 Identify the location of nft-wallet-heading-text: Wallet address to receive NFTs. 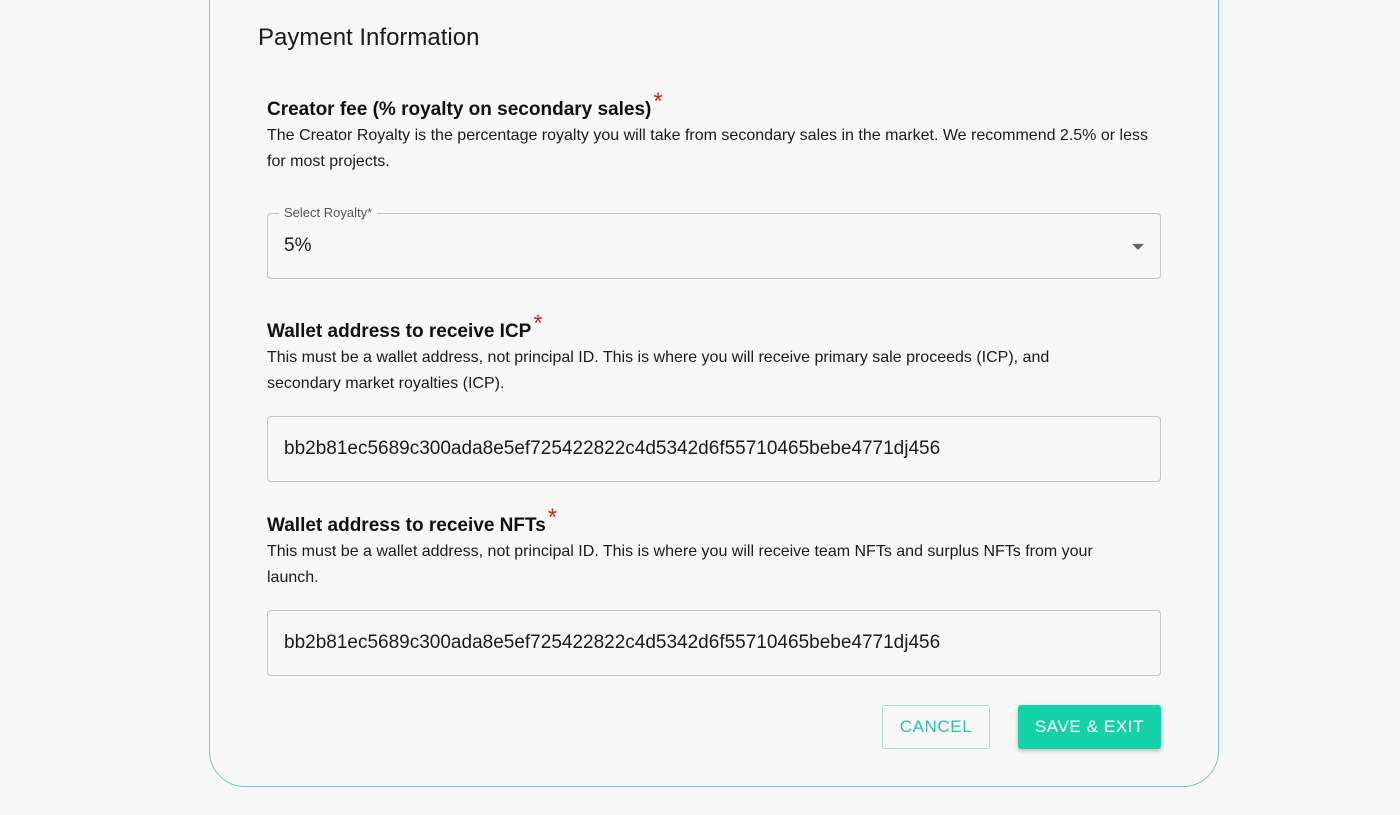
(406, 525).